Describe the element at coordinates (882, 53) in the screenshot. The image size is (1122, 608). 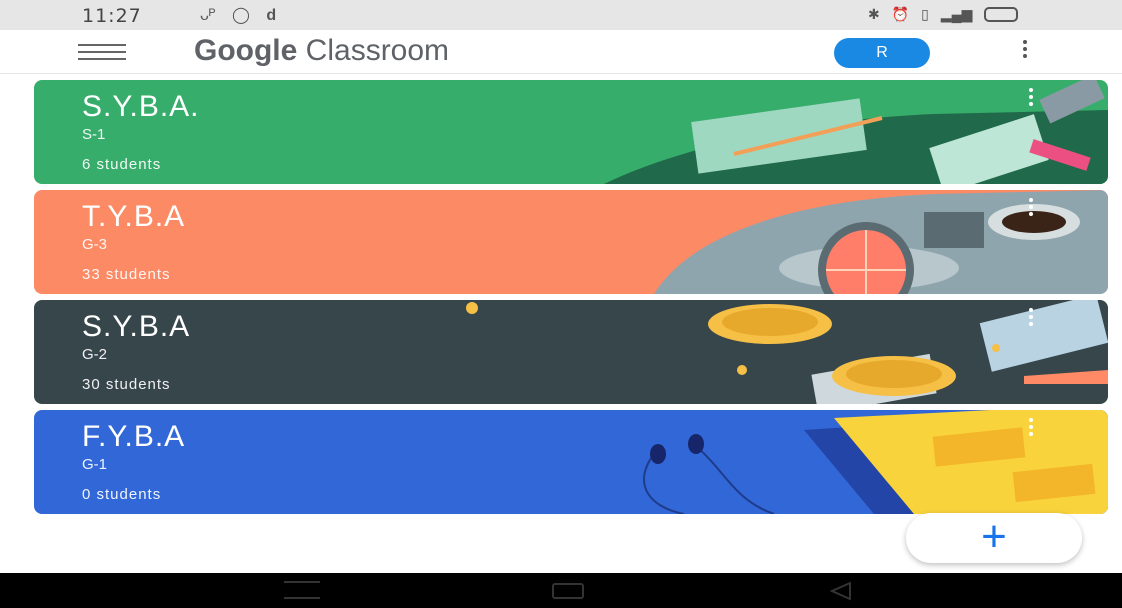
I see `account-avatar: R` at that location.